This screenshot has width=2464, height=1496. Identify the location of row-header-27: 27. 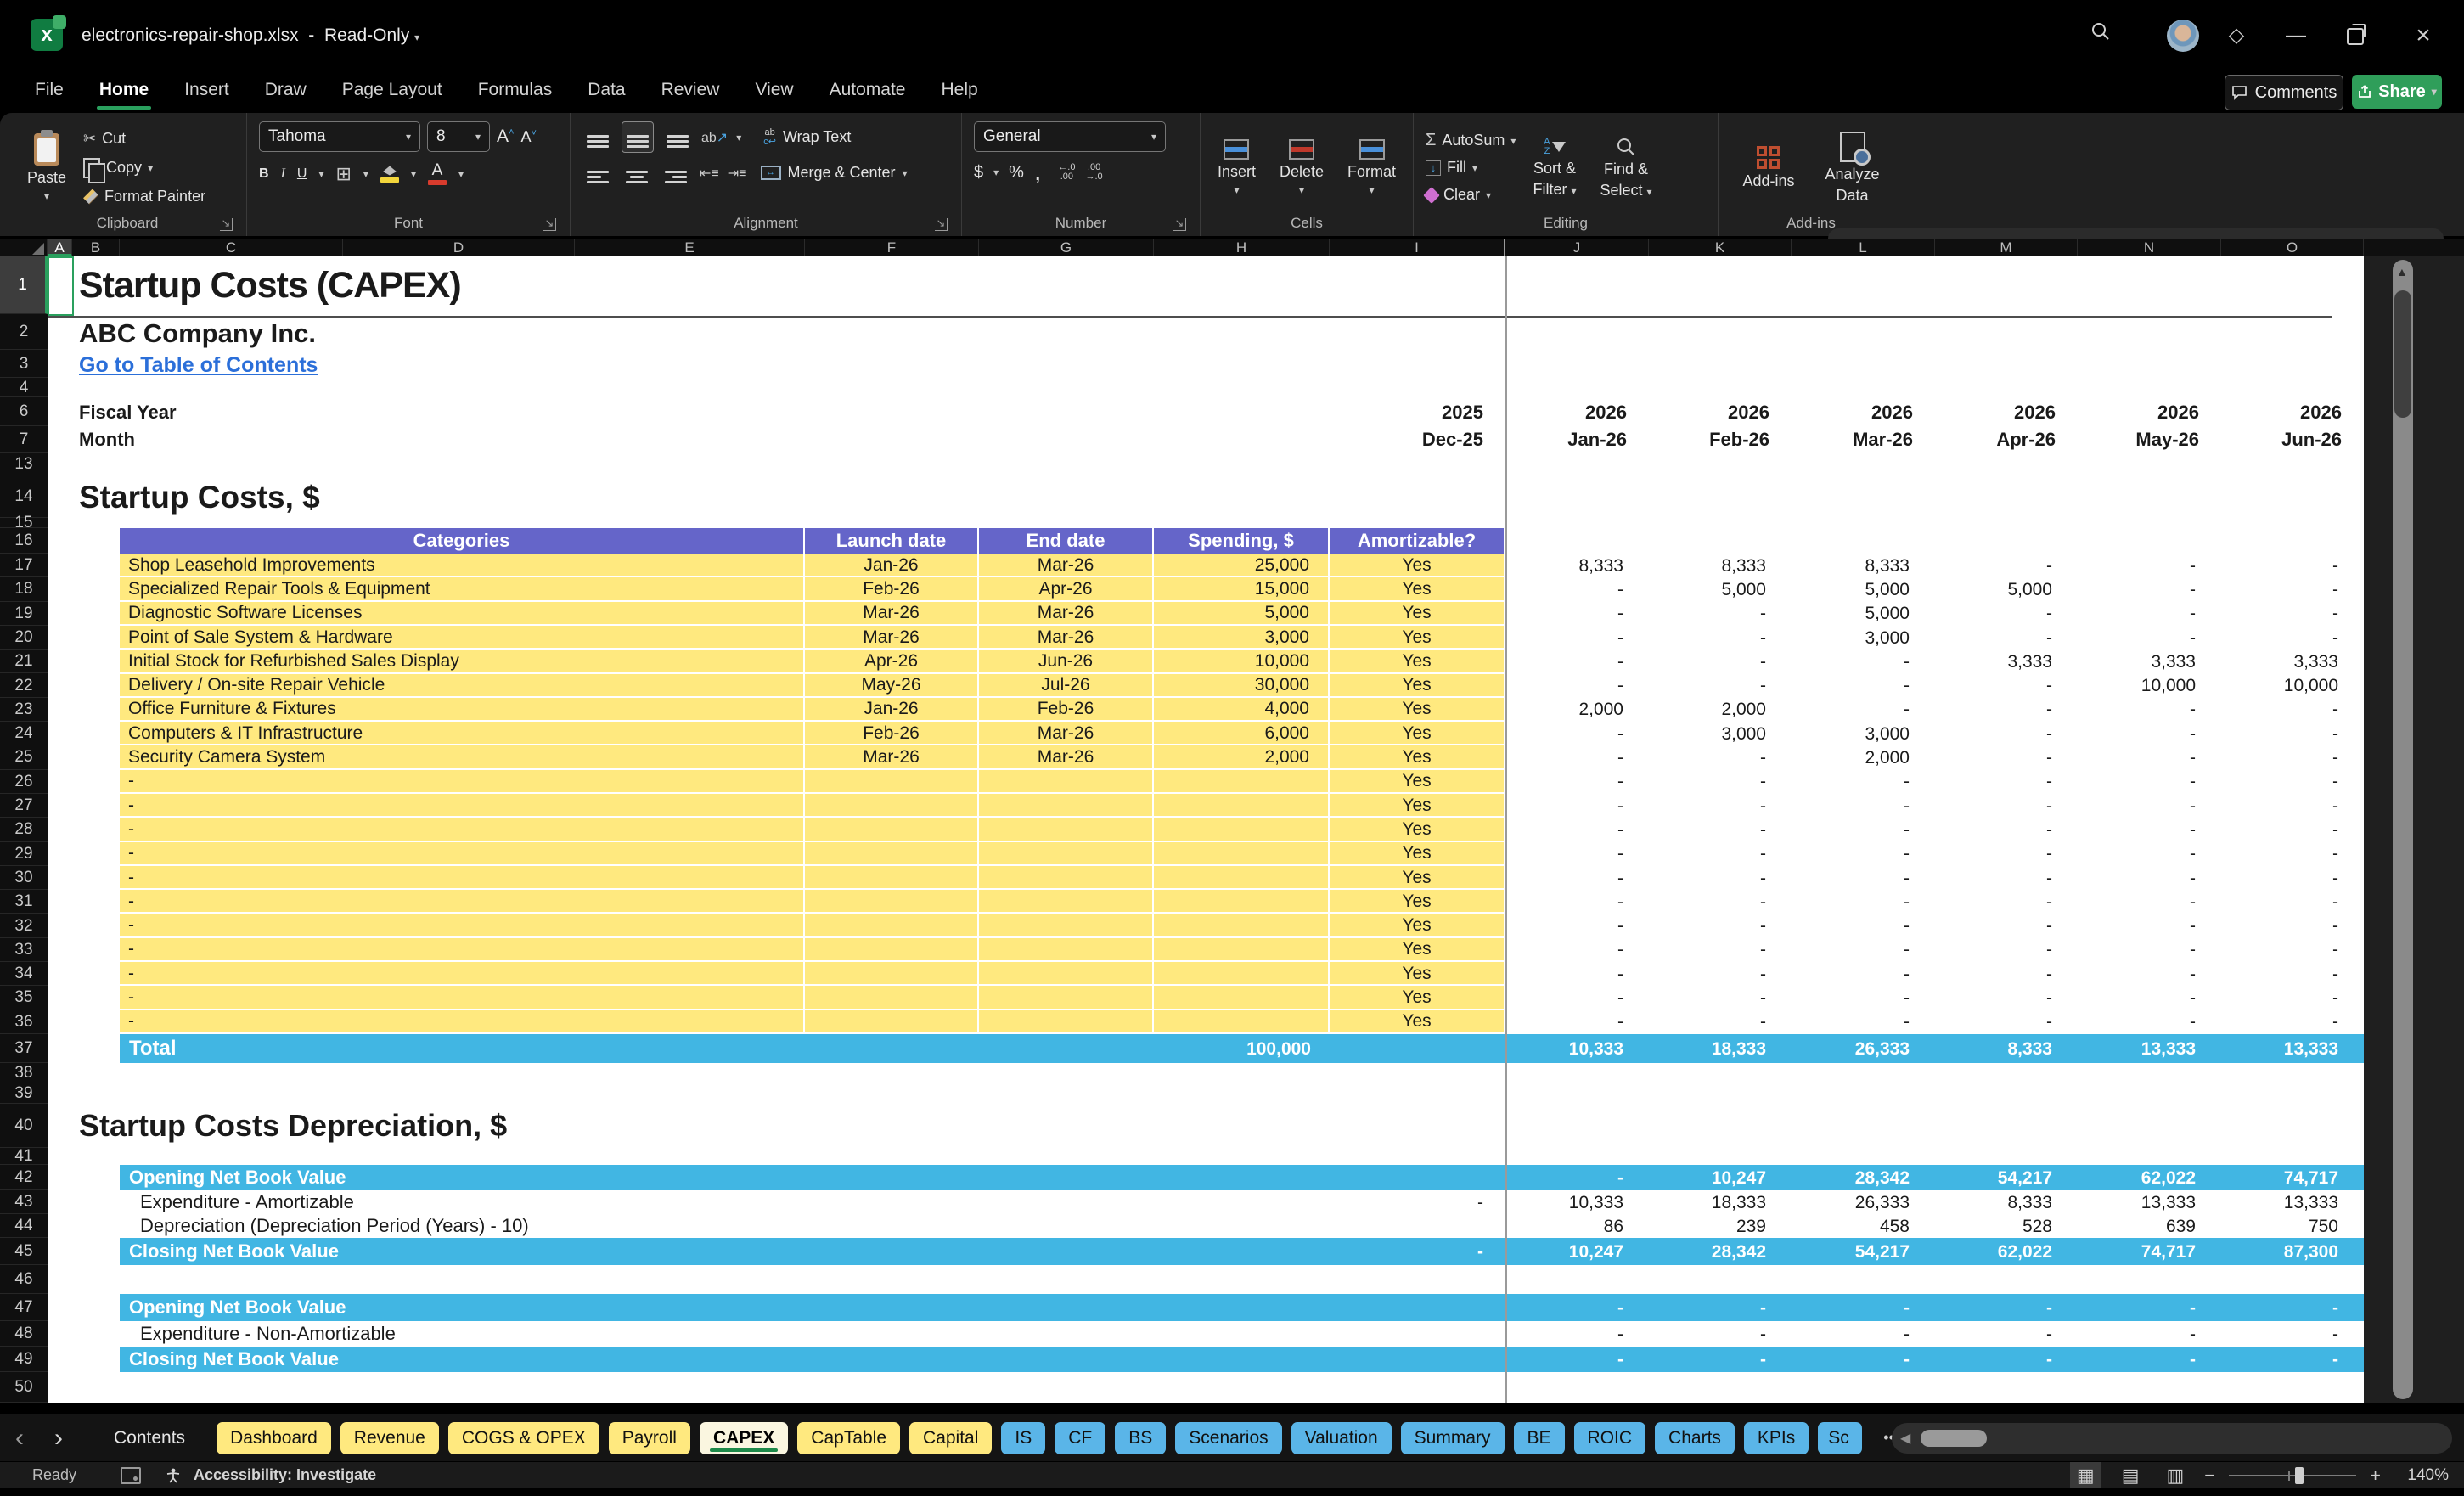
(24, 806).